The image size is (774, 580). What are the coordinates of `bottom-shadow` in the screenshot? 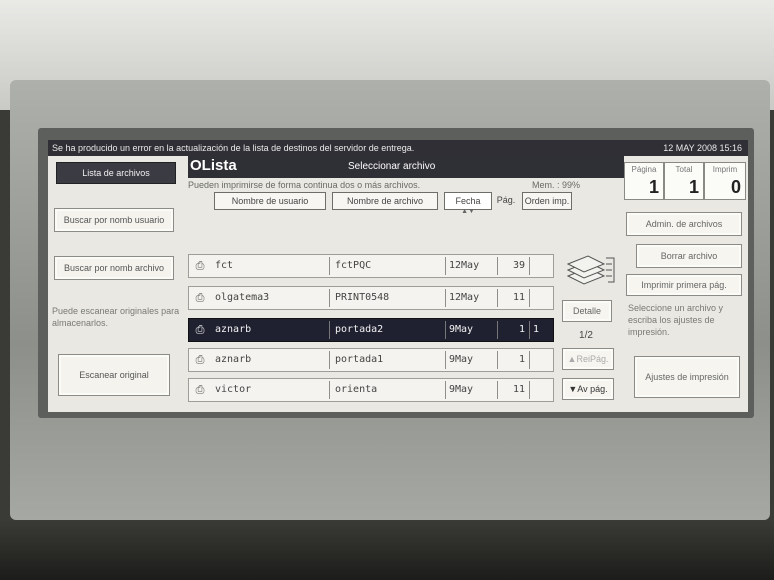 It's located at (387, 550).